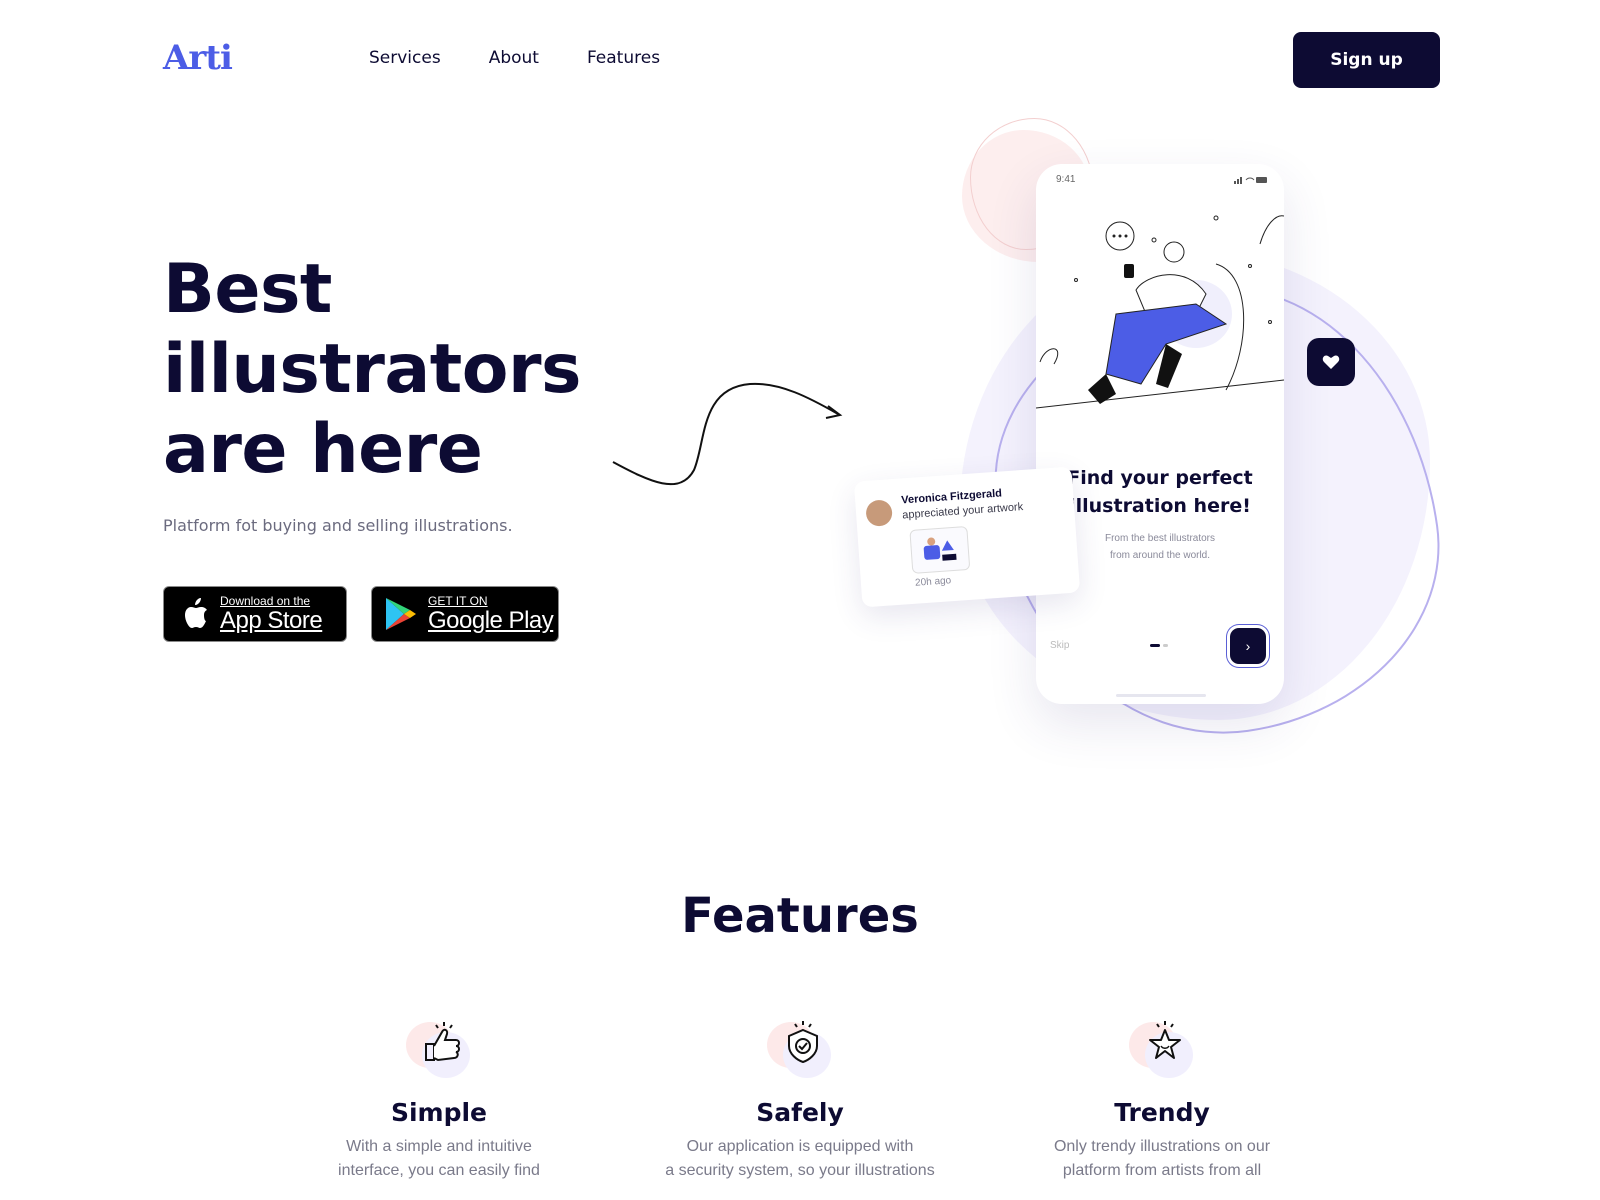  What do you see at coordinates (800, 1170) in the screenshot?
I see `feature-desc-safely-2: a security system, so your illustrations` at bounding box center [800, 1170].